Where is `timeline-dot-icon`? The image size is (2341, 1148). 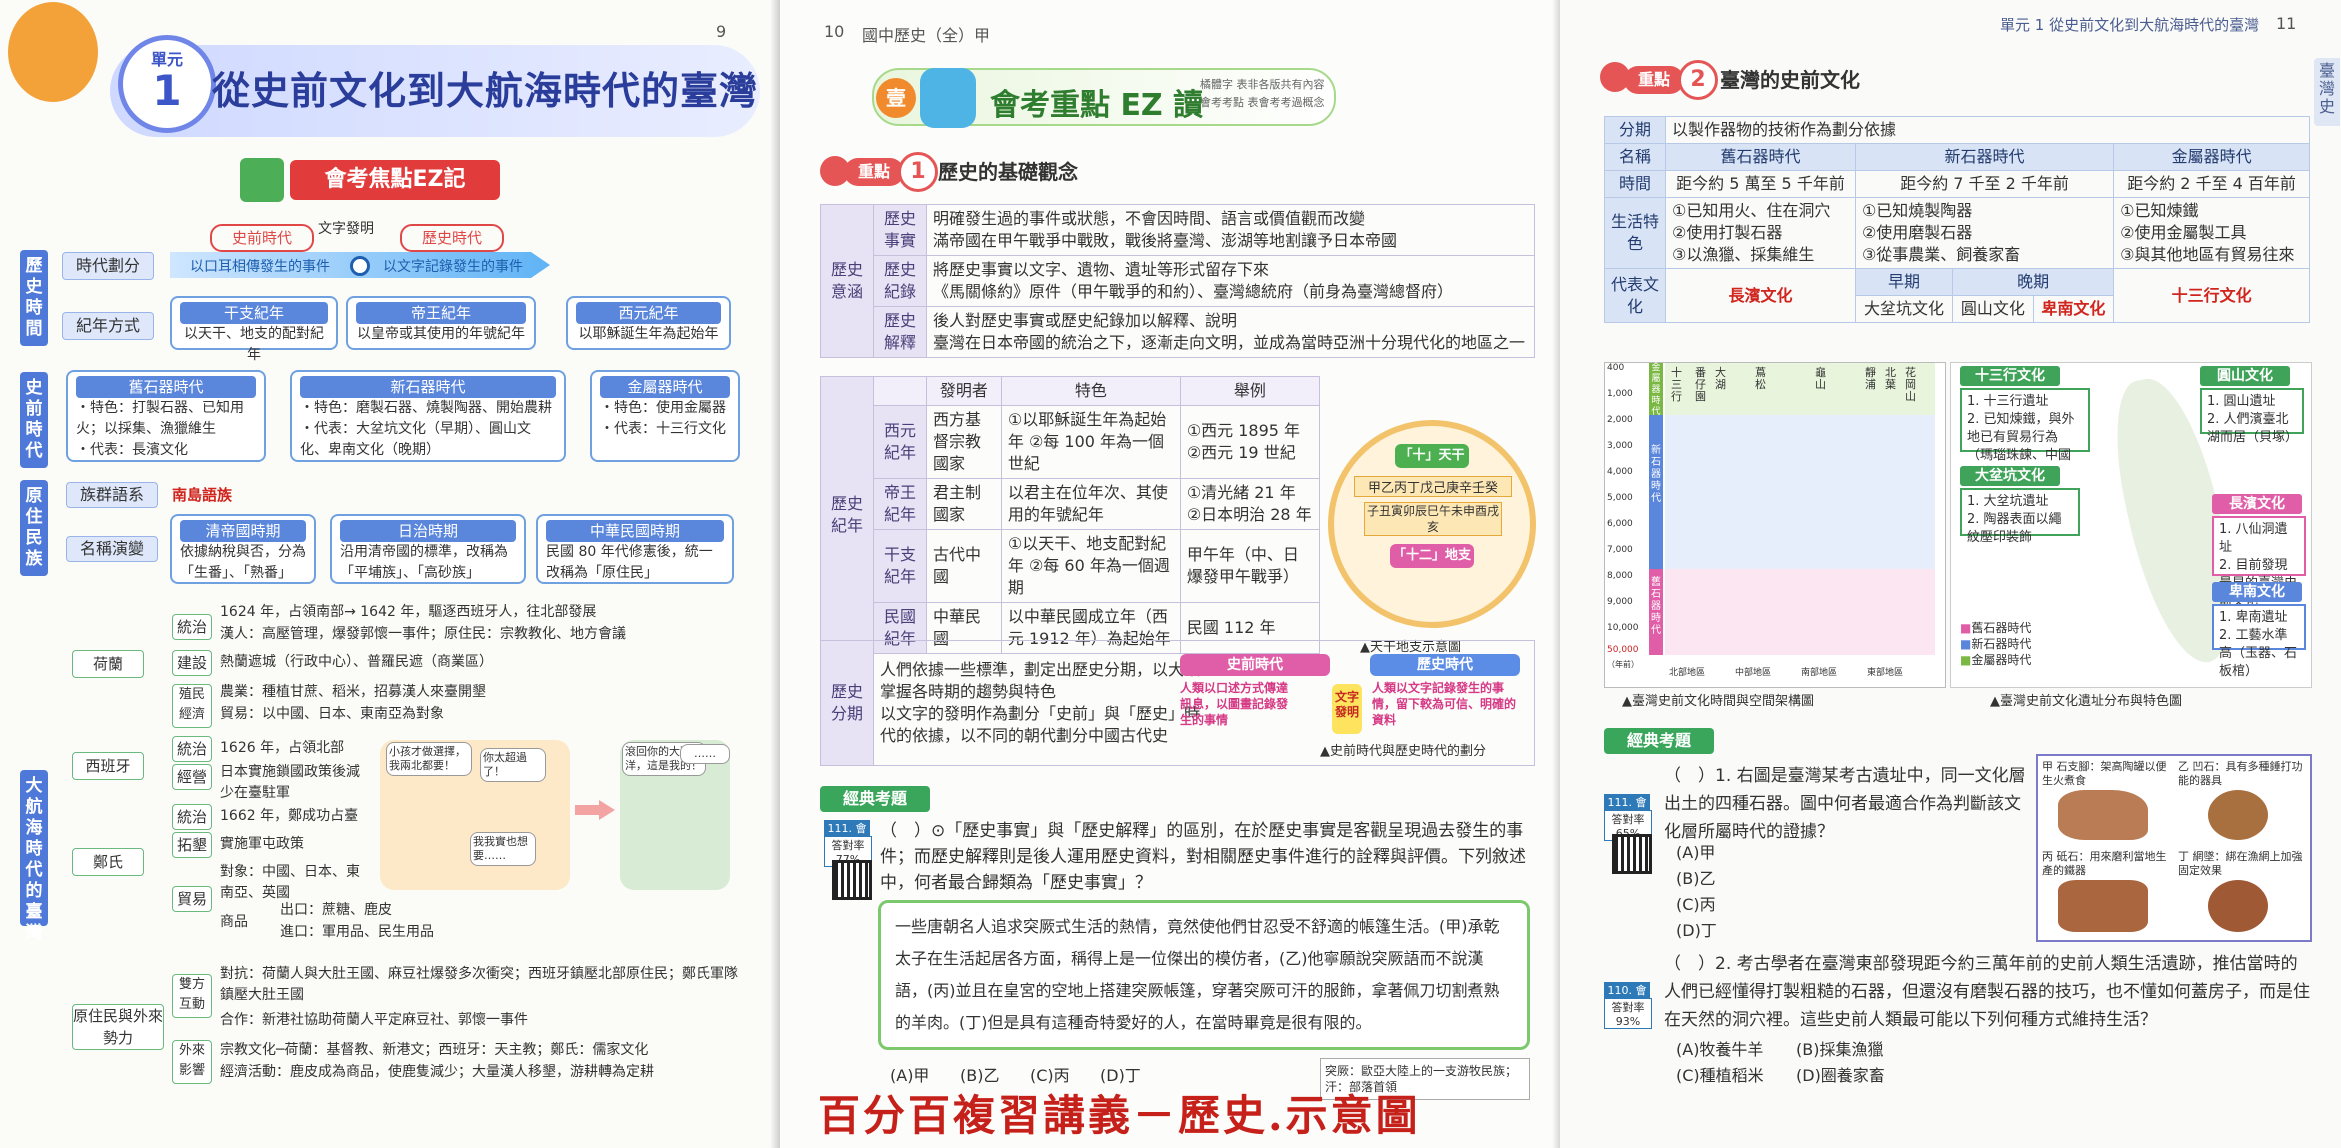 timeline-dot-icon is located at coordinates (360, 266).